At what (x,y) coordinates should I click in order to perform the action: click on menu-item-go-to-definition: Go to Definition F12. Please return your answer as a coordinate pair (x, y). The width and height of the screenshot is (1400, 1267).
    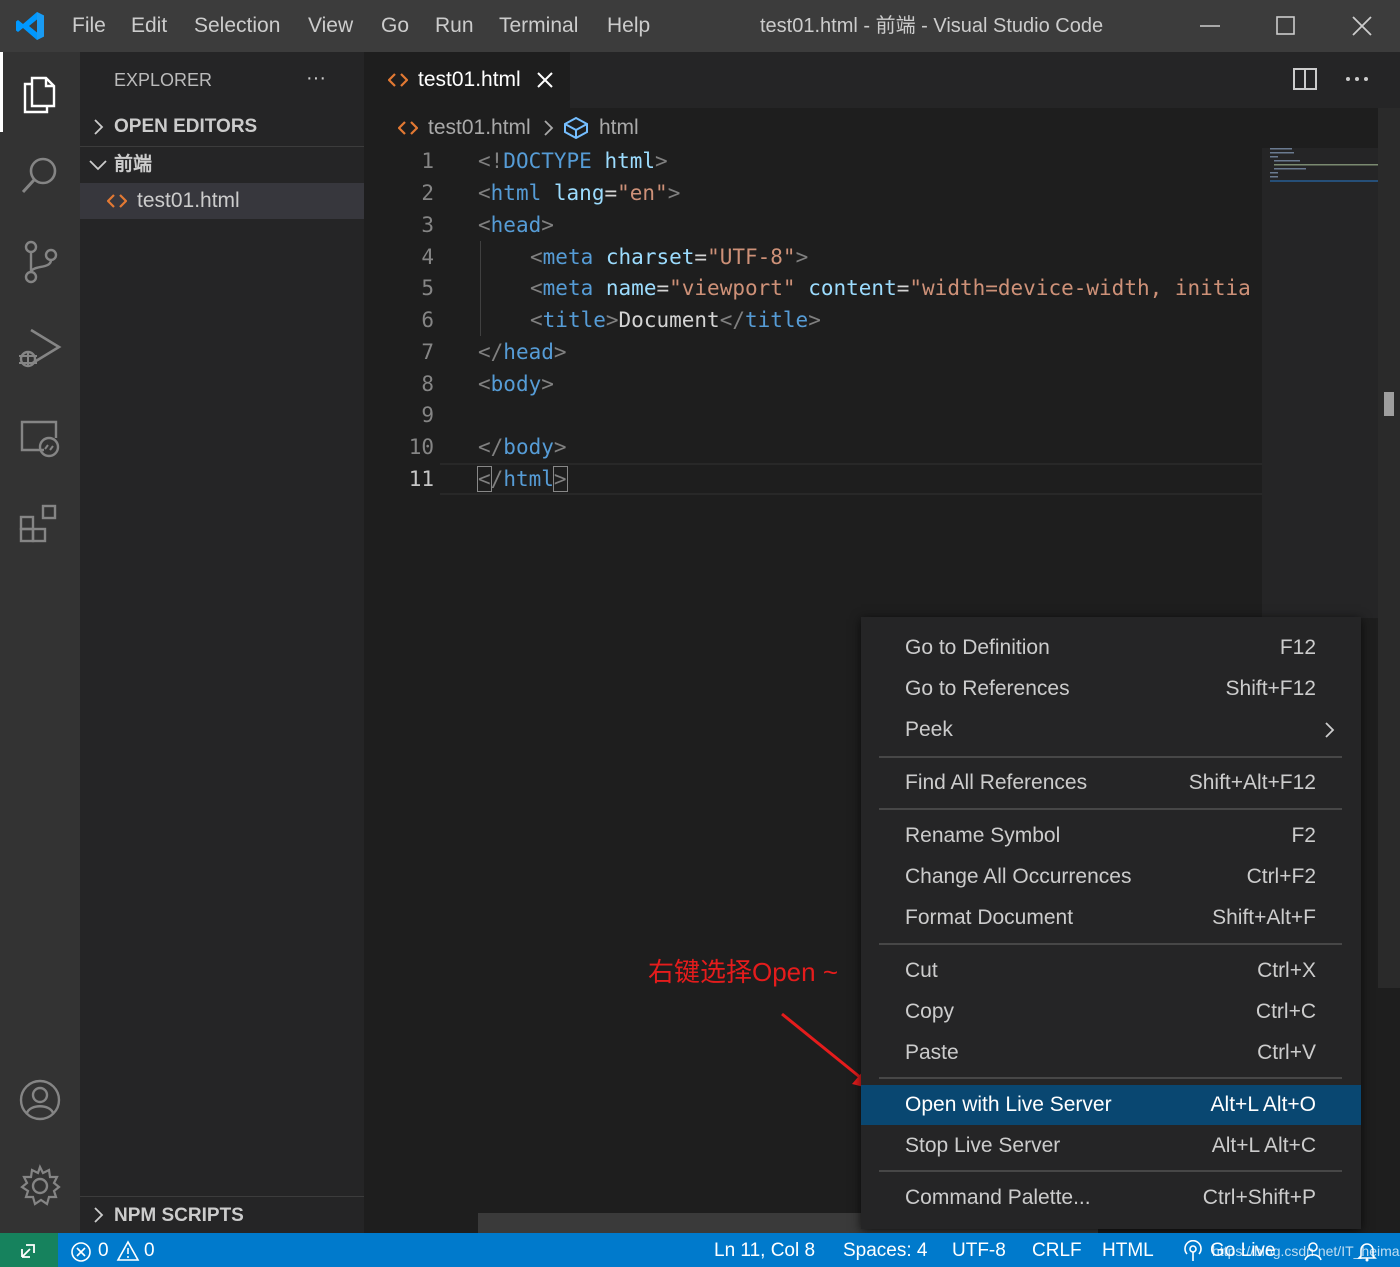
    Looking at the image, I should click on (1111, 648).